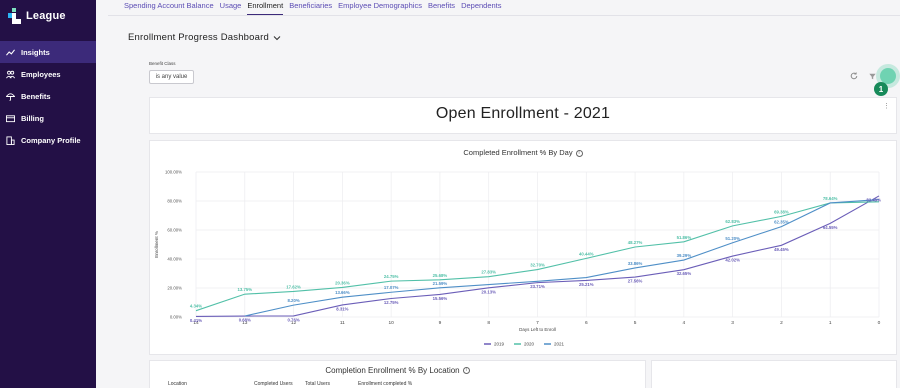  I want to click on data-label: 27.56%, so click(635, 281).